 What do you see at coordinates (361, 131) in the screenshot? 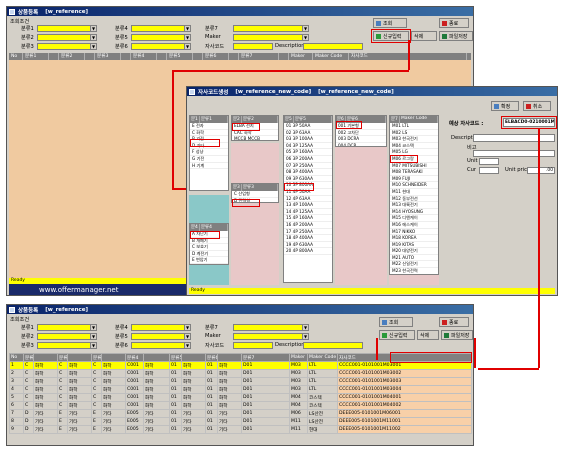
I see `category6-list: 분6 분류6 001 기본형 002 고차단 003 DCRA 004 DCR` at bounding box center [361, 131].